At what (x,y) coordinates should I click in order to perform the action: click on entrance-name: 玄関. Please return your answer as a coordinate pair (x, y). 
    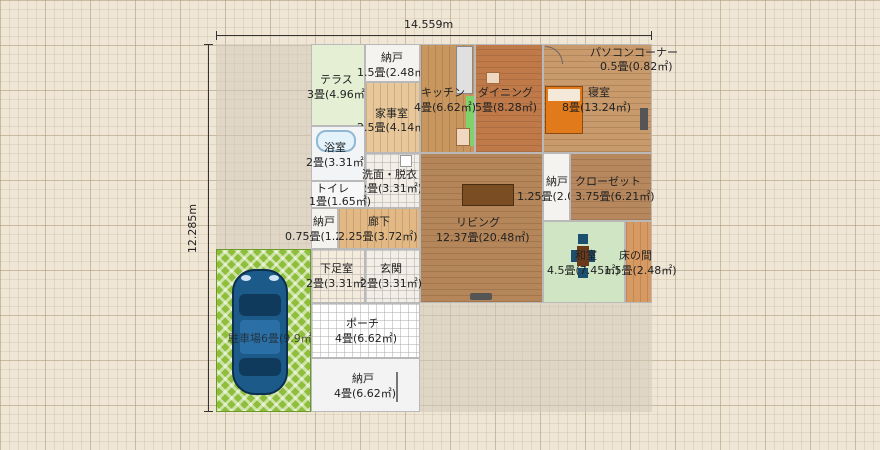
    Looking at the image, I should click on (391, 268).